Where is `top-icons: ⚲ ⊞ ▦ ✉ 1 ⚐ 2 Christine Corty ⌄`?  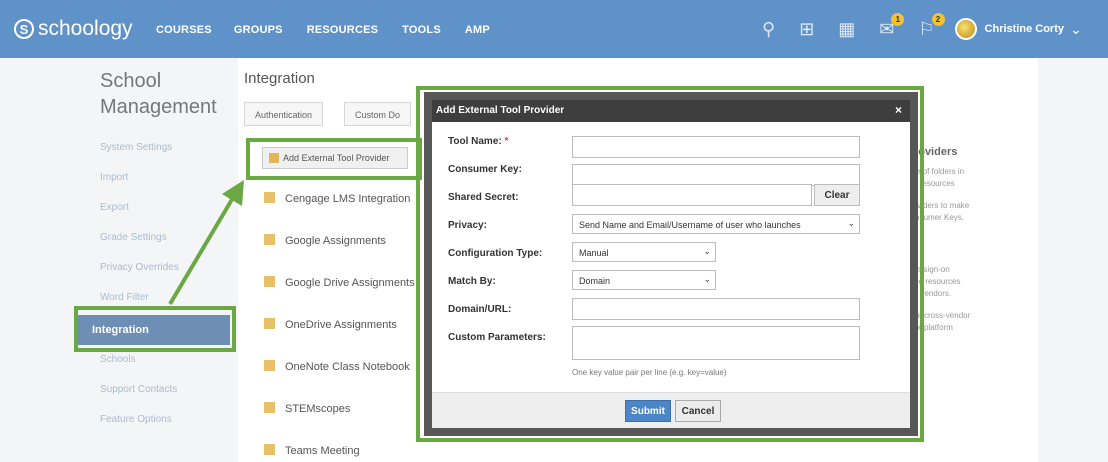 top-icons: ⚲ ⊞ ▦ ✉ 1 ⚐ 2 Christine Corty ⌄ is located at coordinates (922, 26).